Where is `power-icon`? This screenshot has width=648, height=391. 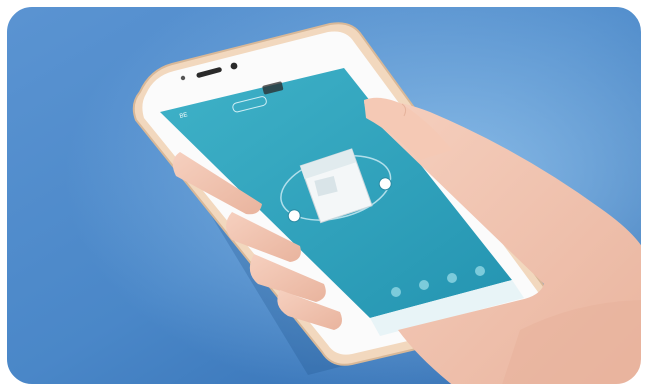 power-icon is located at coordinates (396, 292).